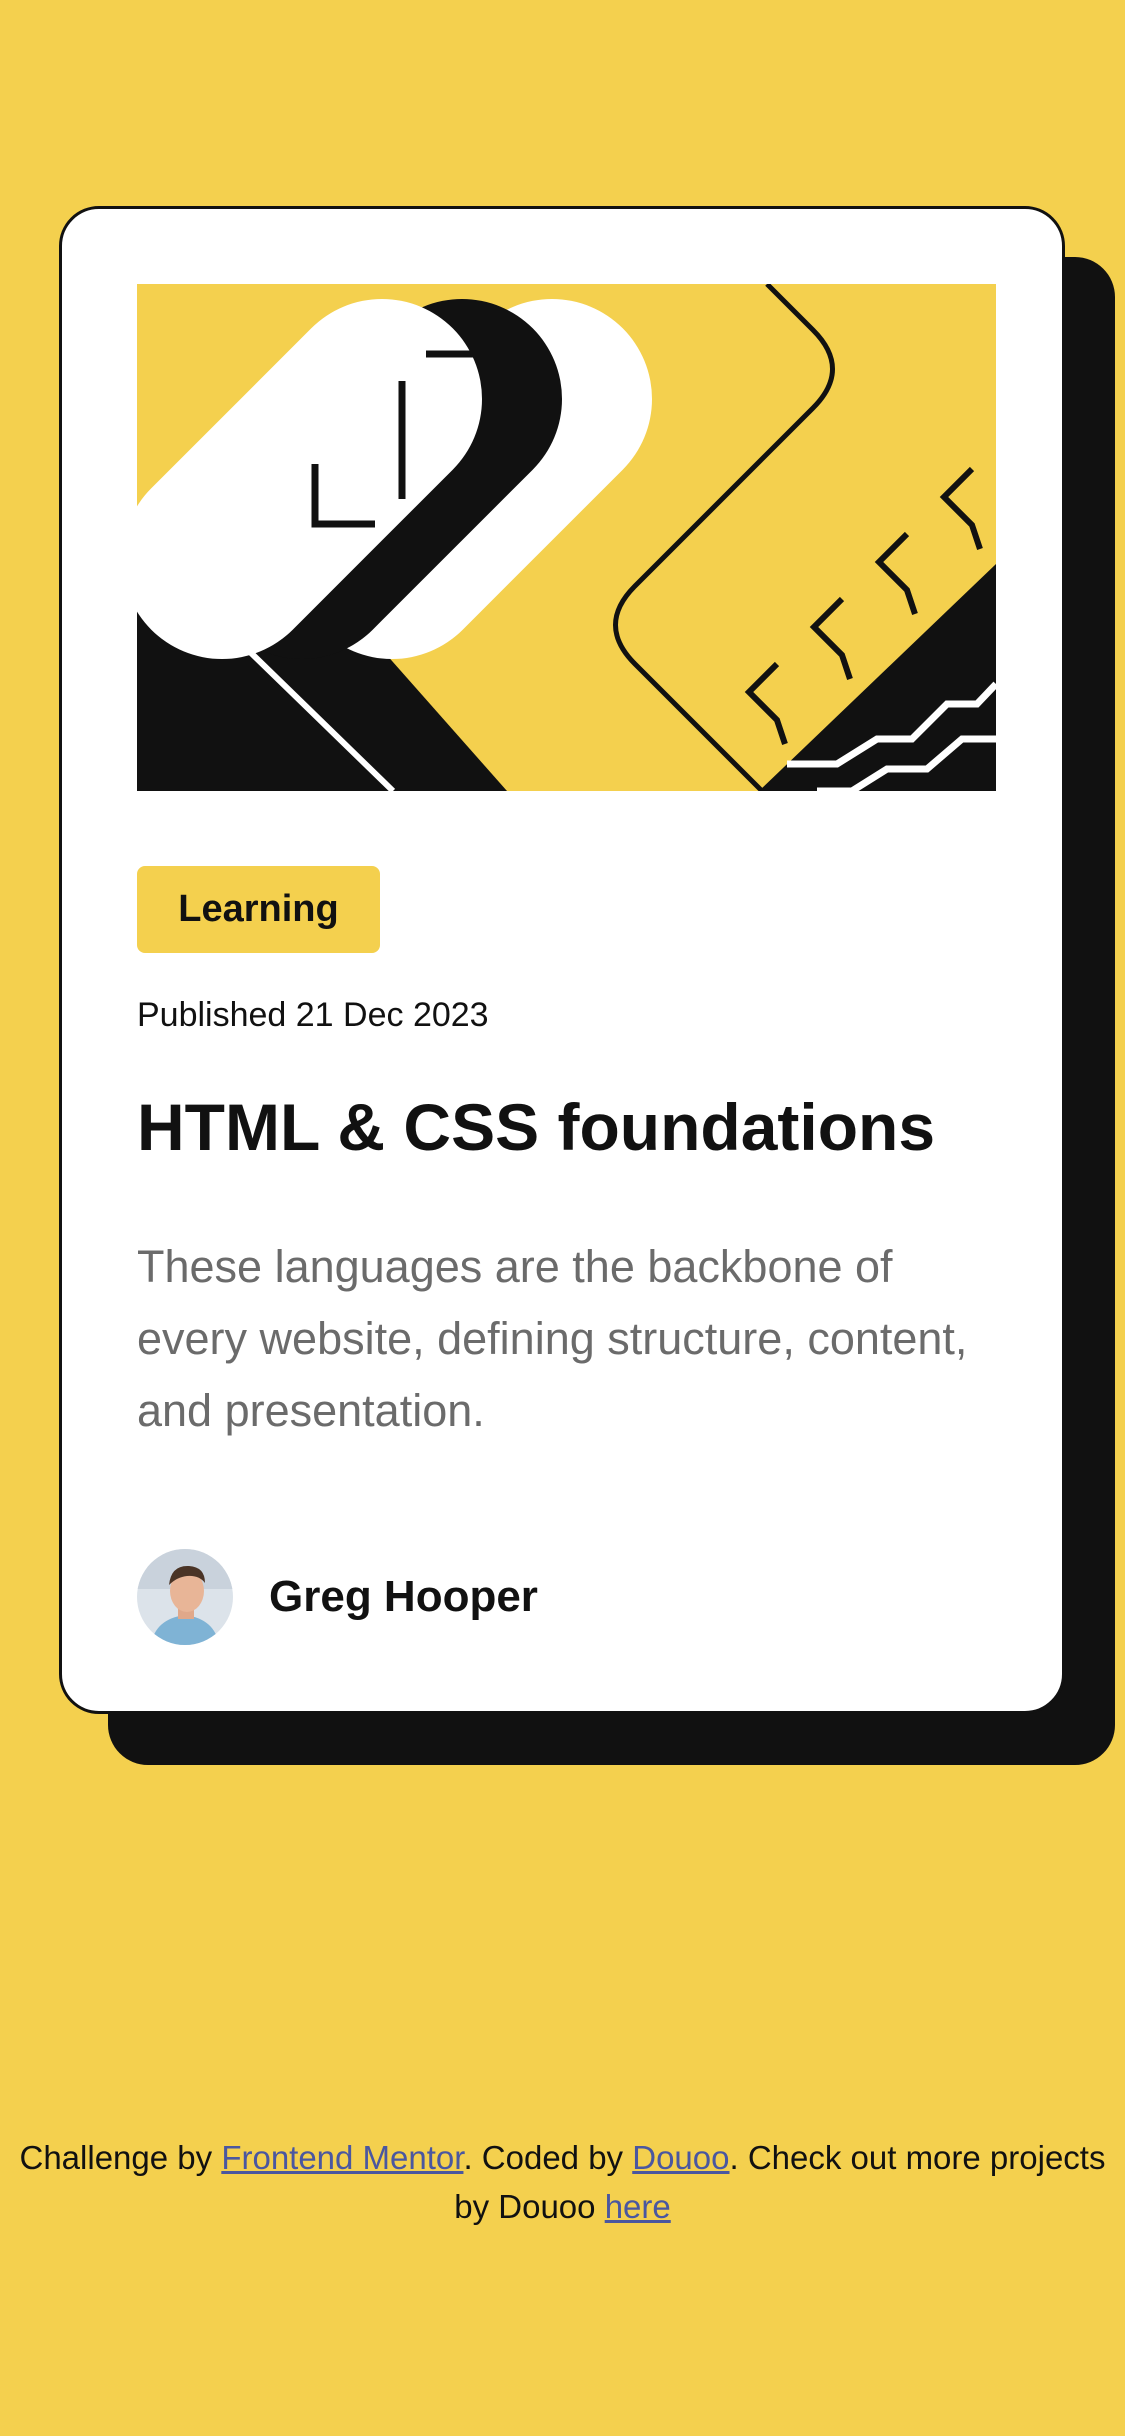  What do you see at coordinates (536, 1127) in the screenshot?
I see `card-title: HTML & CSS foundations` at bounding box center [536, 1127].